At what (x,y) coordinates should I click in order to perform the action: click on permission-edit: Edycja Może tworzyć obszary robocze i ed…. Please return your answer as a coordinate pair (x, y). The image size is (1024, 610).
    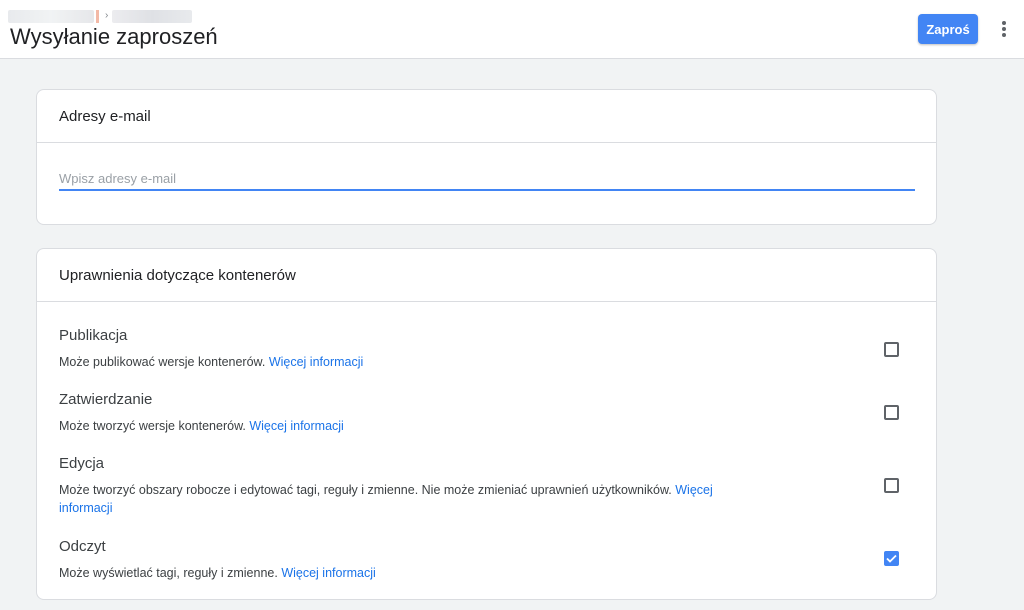
    Looking at the image, I should click on (489, 486).